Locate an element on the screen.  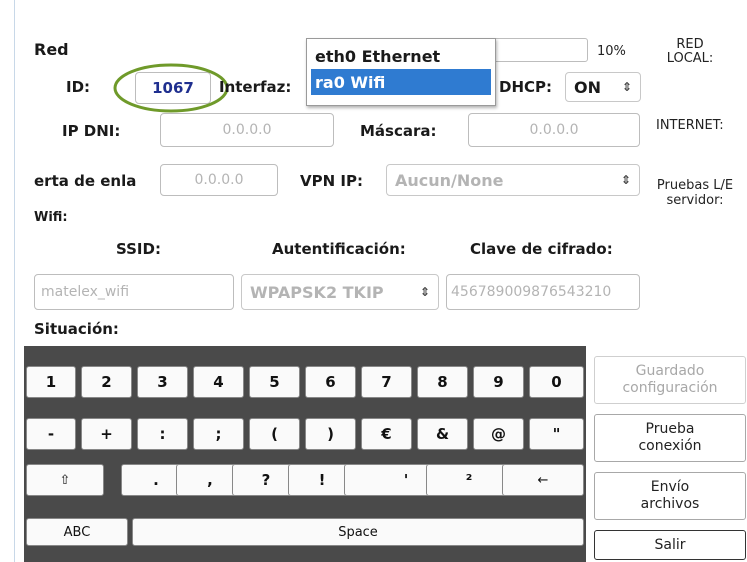
interface-label: Interfaz: is located at coordinates (255, 87).